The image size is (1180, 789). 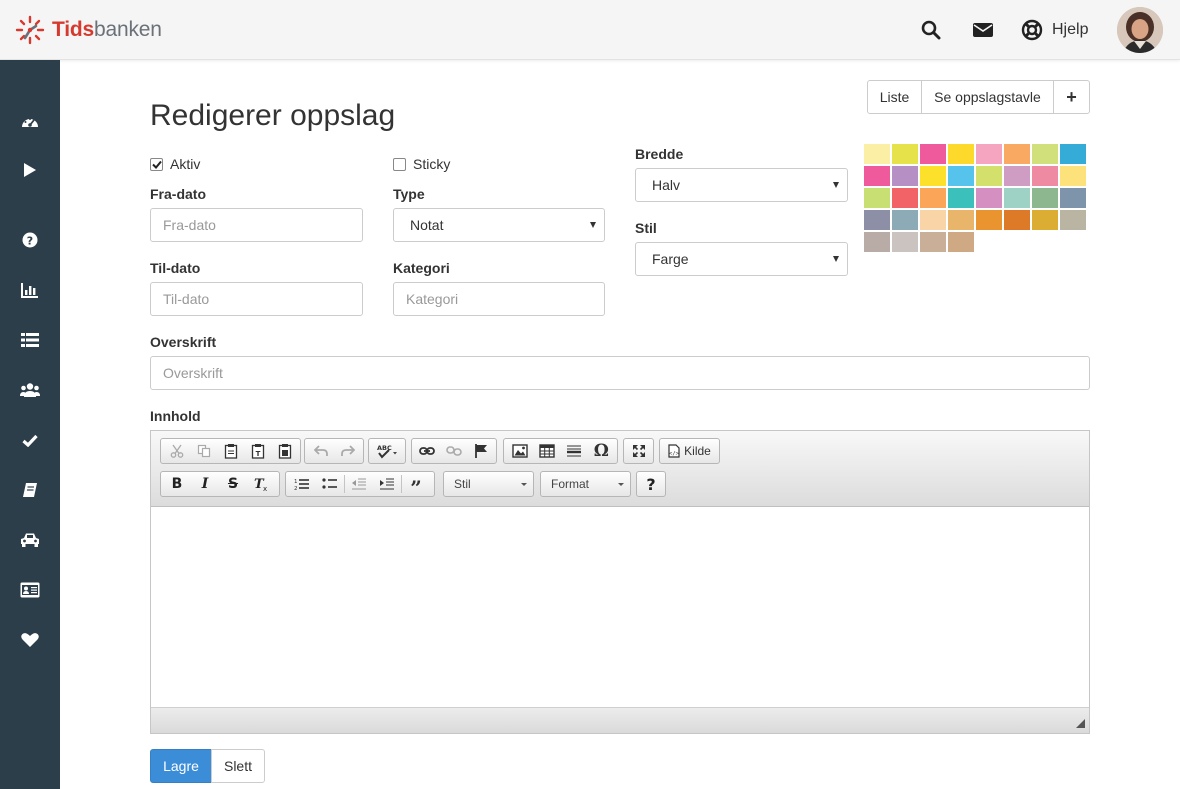 What do you see at coordinates (205, 484) in the screenshot?
I see `italic-icon: I` at bounding box center [205, 484].